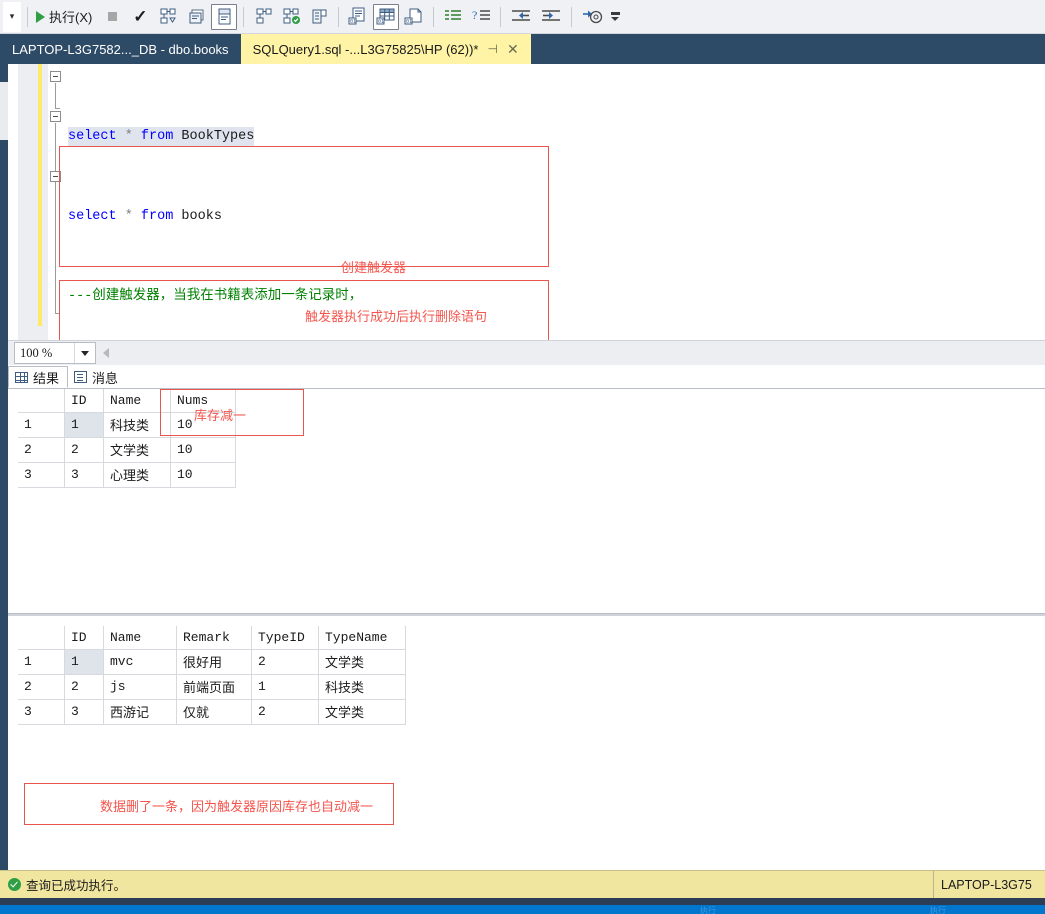  I want to click on comment-lines-button, so click(453, 17).